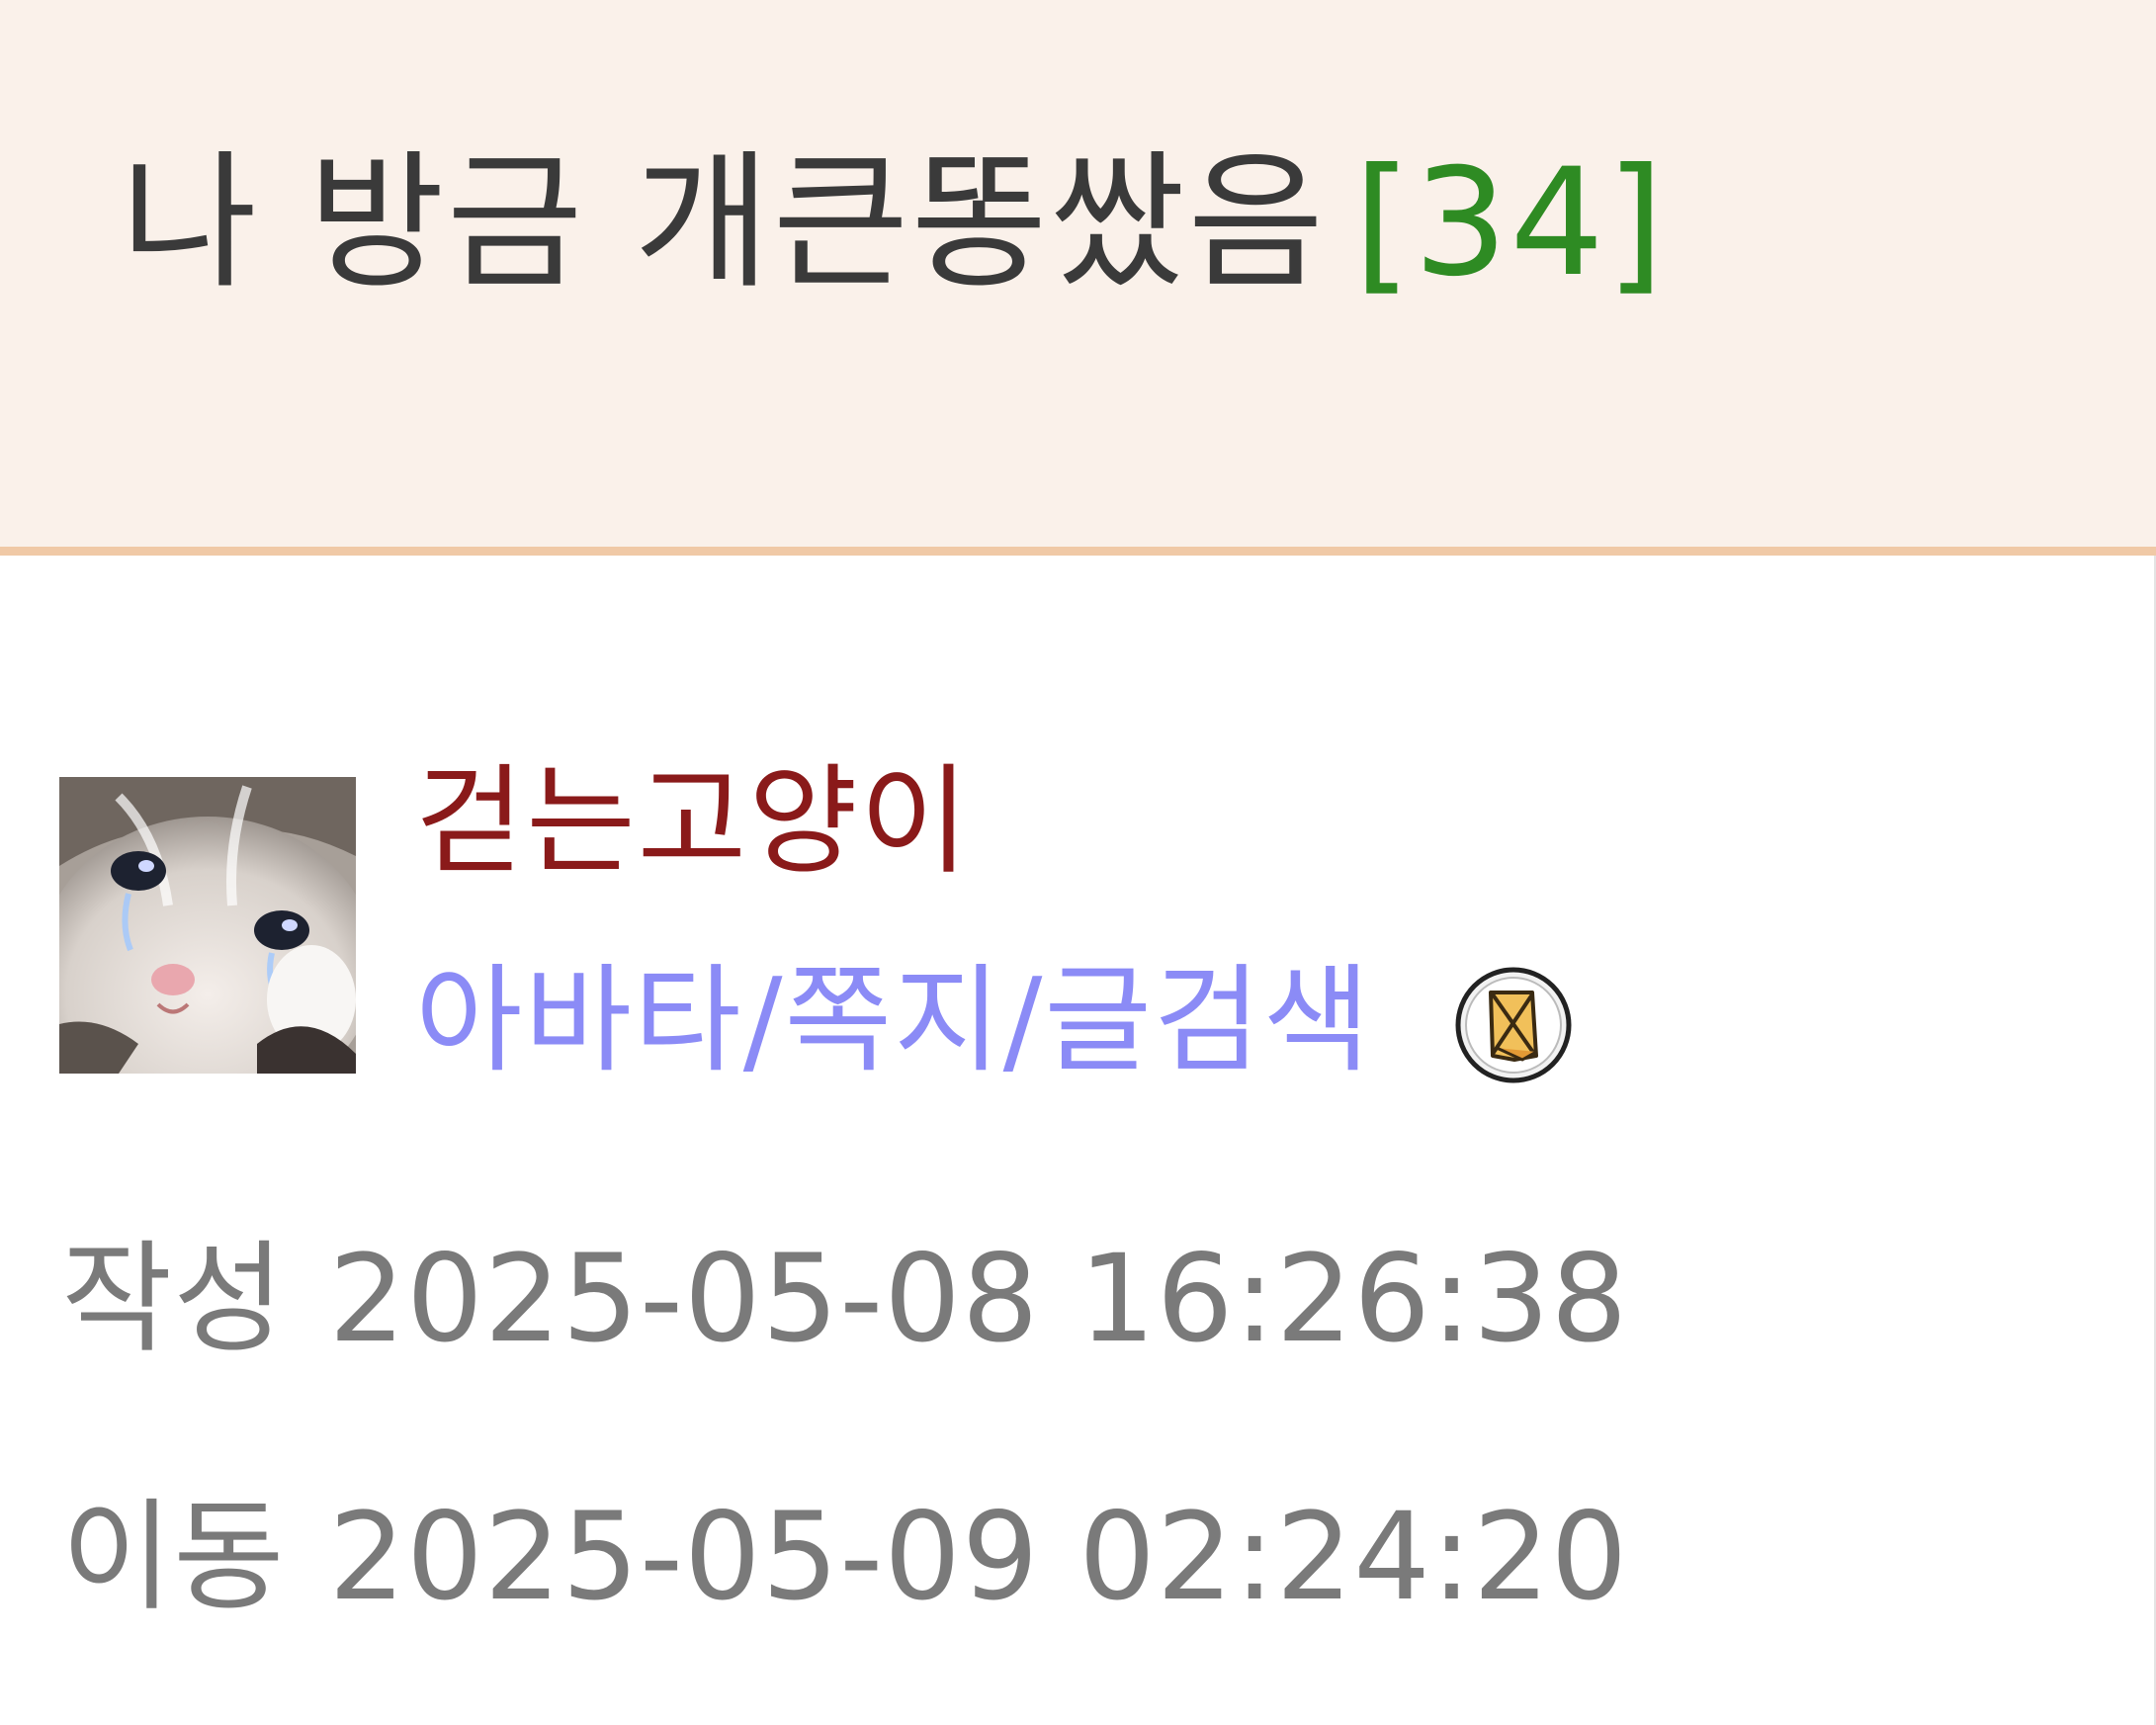 This screenshot has width=2156, height=1725. Describe the element at coordinates (173, 1557) in the screenshot. I see `moved-label: 이동` at that location.